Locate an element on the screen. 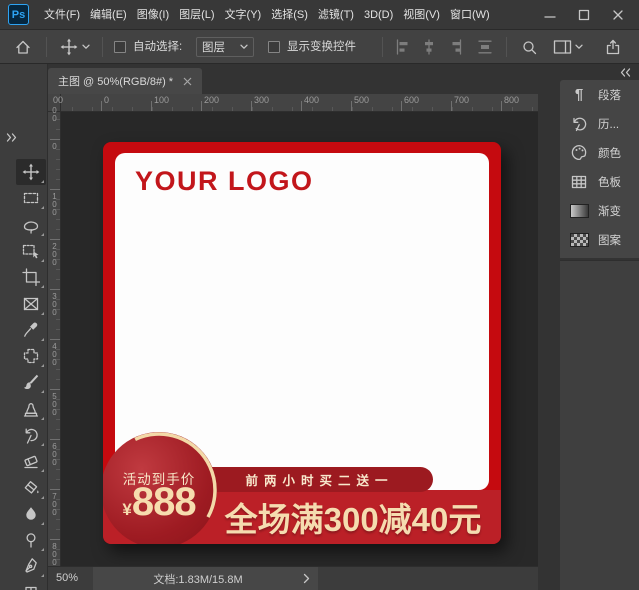  tool-move is located at coordinates (31, 172).